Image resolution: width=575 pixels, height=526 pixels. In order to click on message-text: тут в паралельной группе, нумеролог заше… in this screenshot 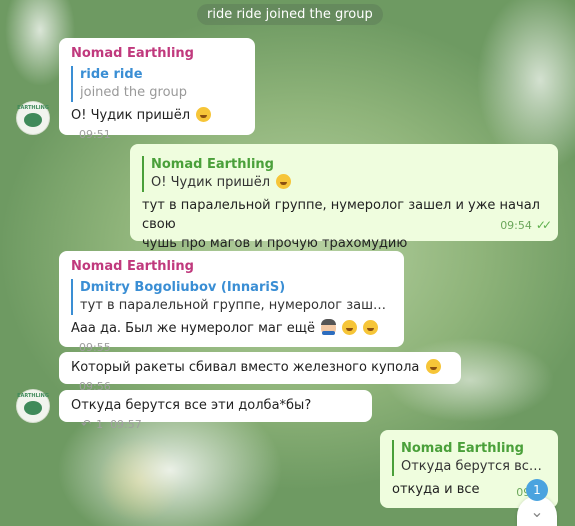, I will do `click(341, 215)`.